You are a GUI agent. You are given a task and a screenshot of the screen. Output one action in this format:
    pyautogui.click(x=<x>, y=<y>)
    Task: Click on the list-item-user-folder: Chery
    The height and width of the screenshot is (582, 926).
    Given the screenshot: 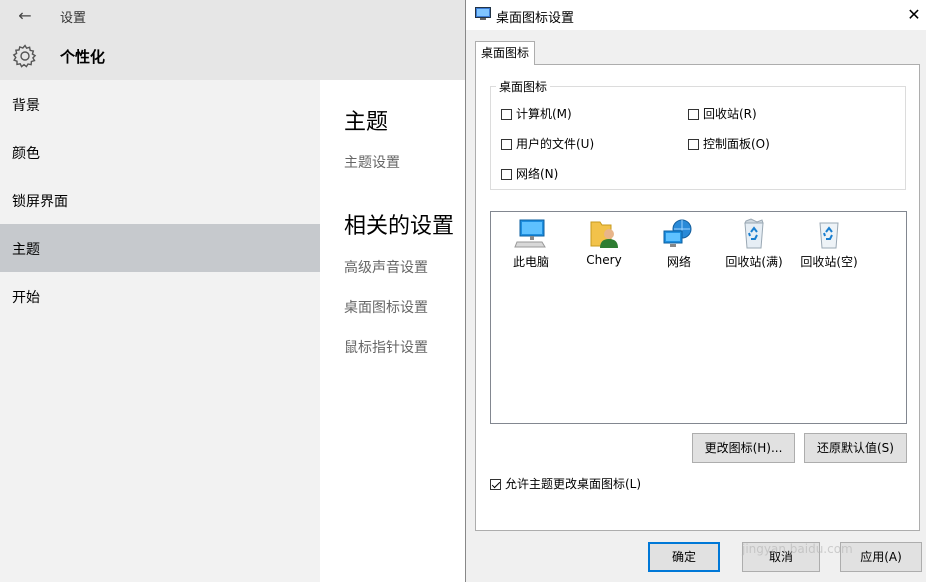 What is the action you would take?
    pyautogui.click(x=604, y=242)
    